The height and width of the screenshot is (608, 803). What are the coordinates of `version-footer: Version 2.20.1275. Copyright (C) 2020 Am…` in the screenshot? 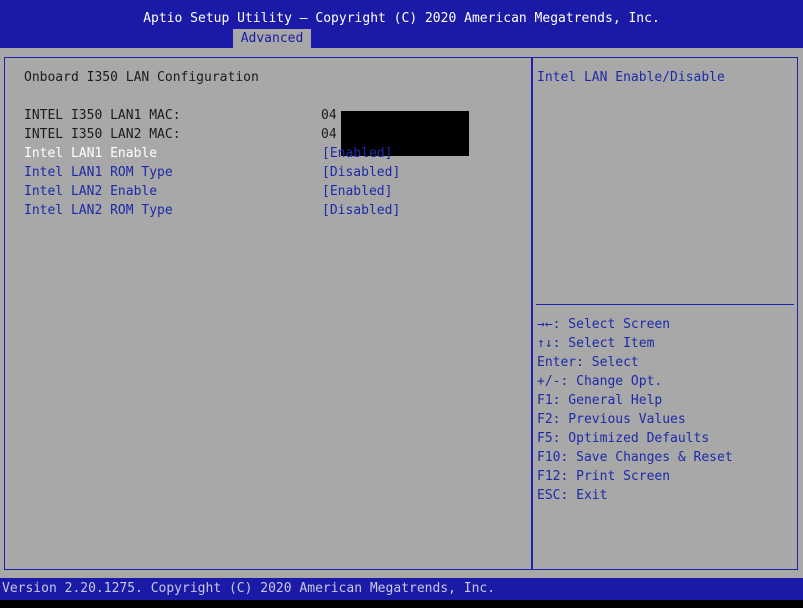 It's located at (401, 589).